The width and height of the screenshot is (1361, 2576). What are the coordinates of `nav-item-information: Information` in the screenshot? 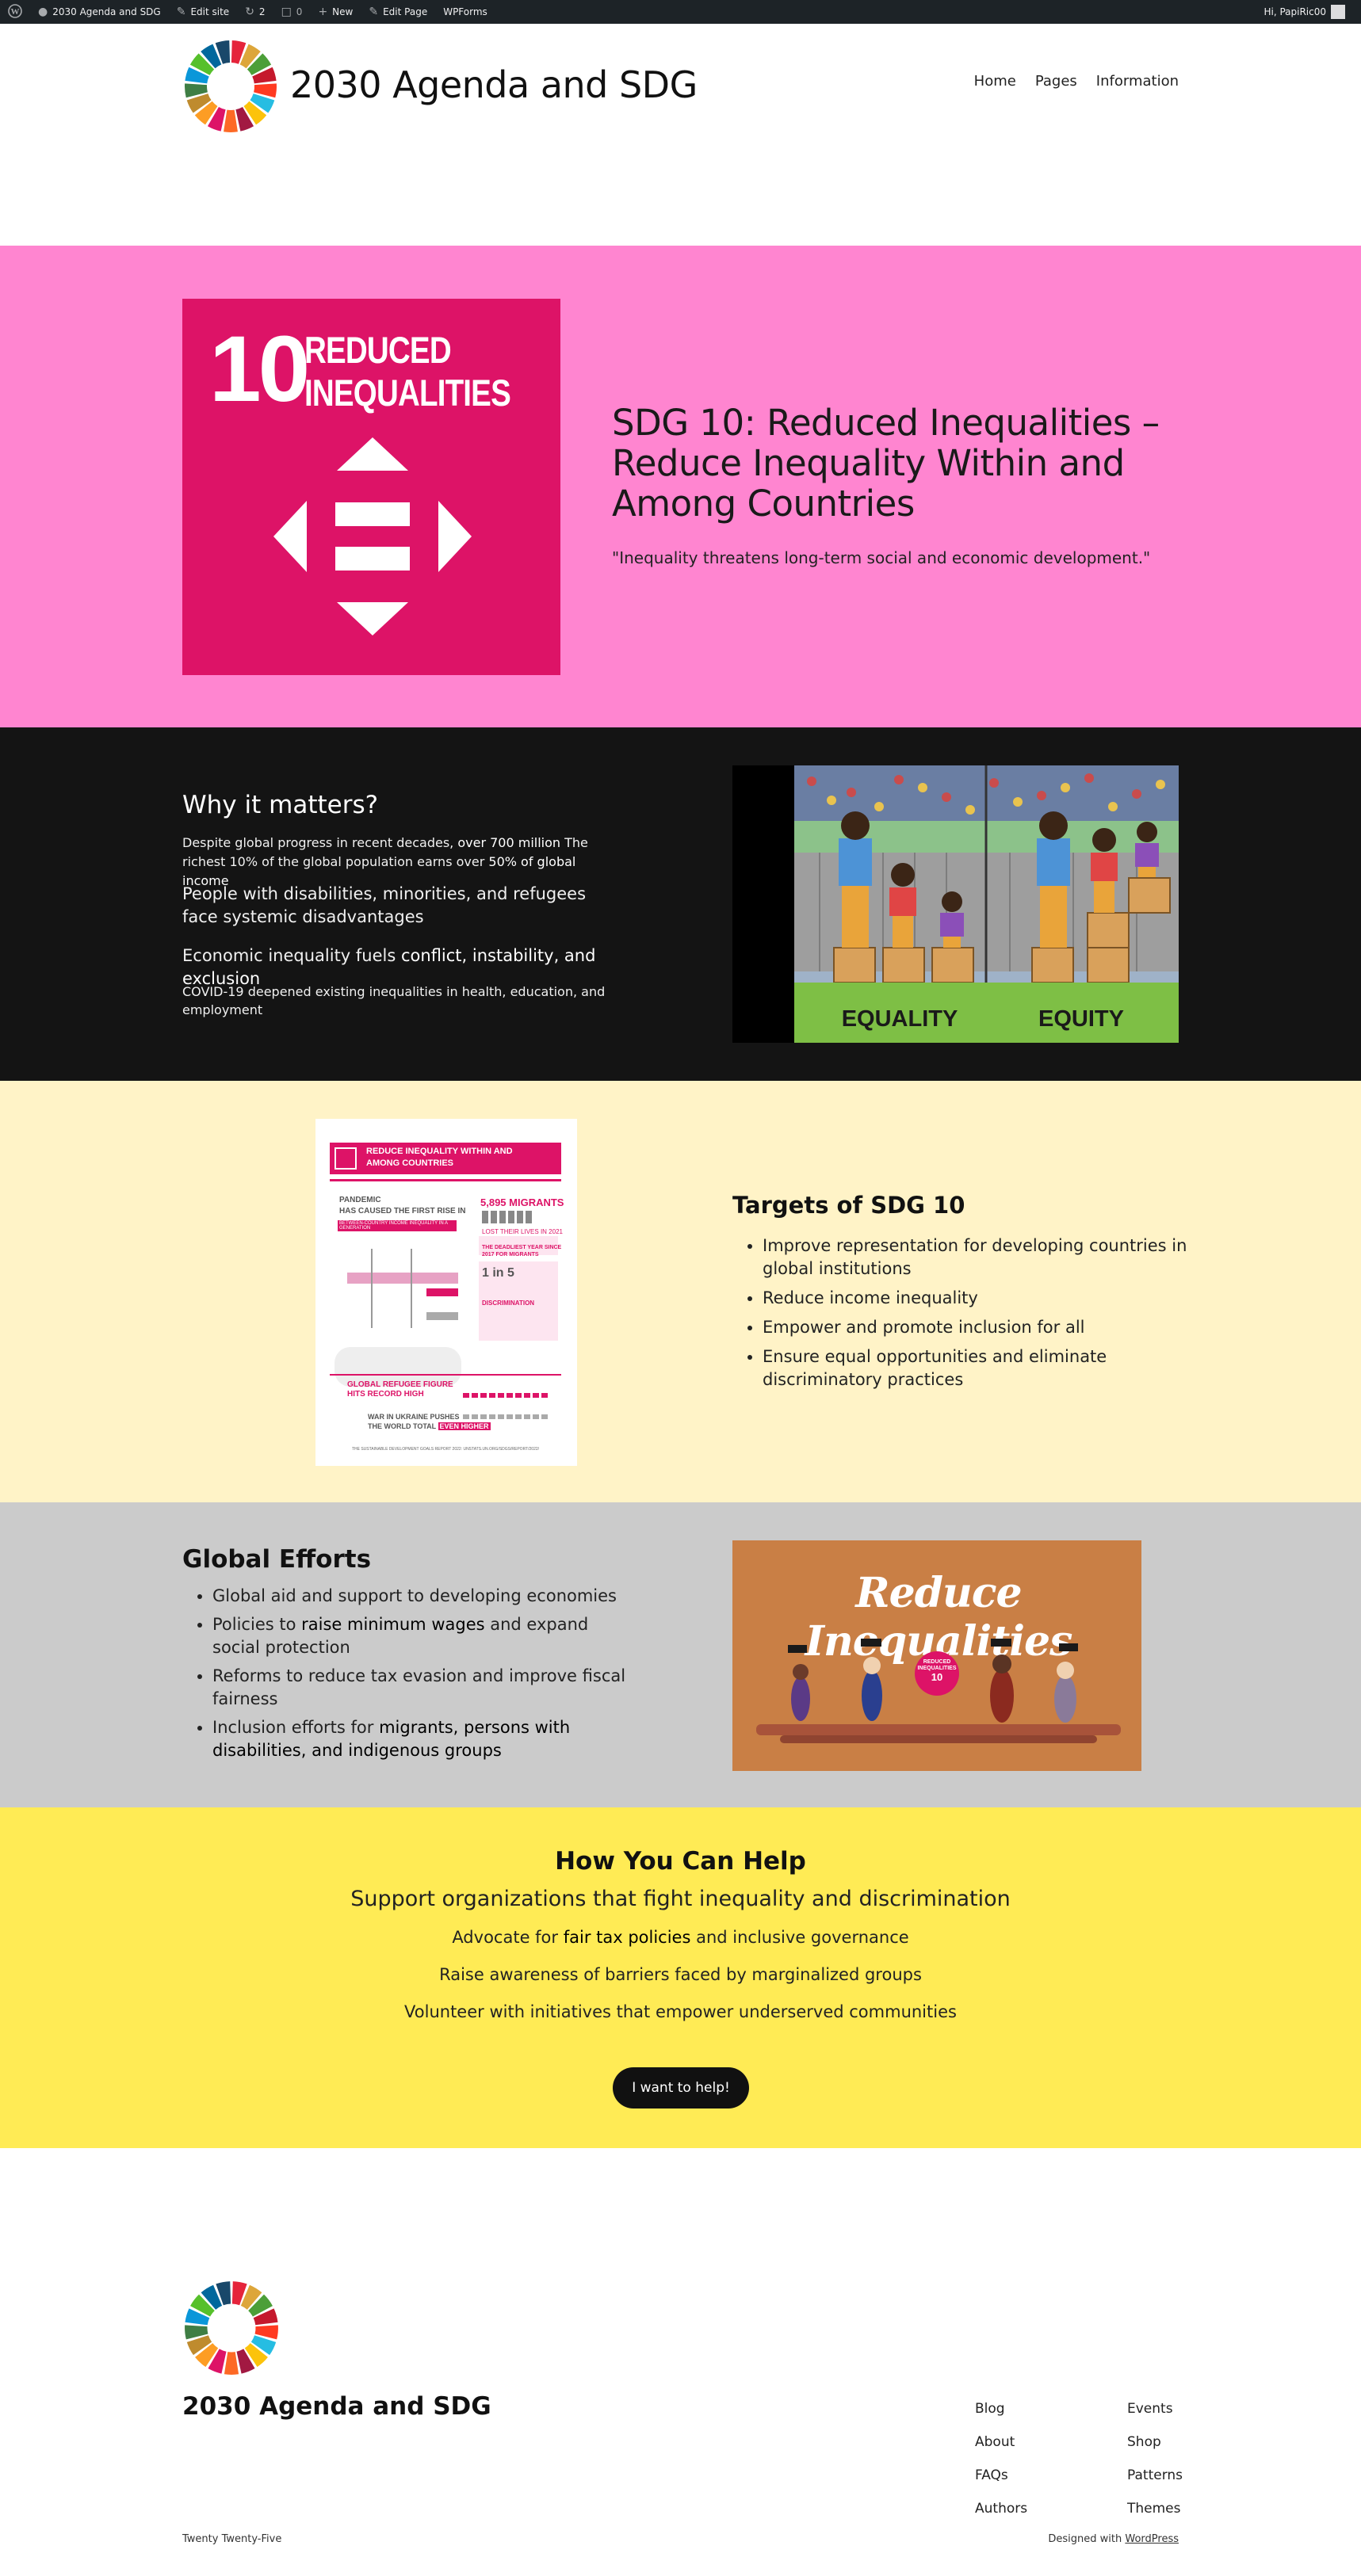 It's located at (1137, 81).